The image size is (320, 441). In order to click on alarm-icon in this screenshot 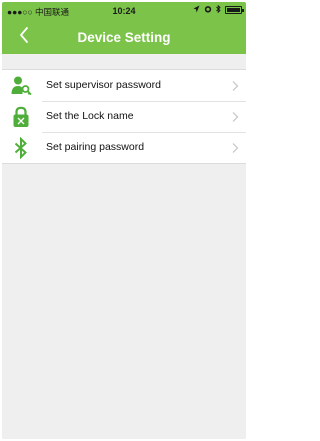, I will do `click(208, 10)`.